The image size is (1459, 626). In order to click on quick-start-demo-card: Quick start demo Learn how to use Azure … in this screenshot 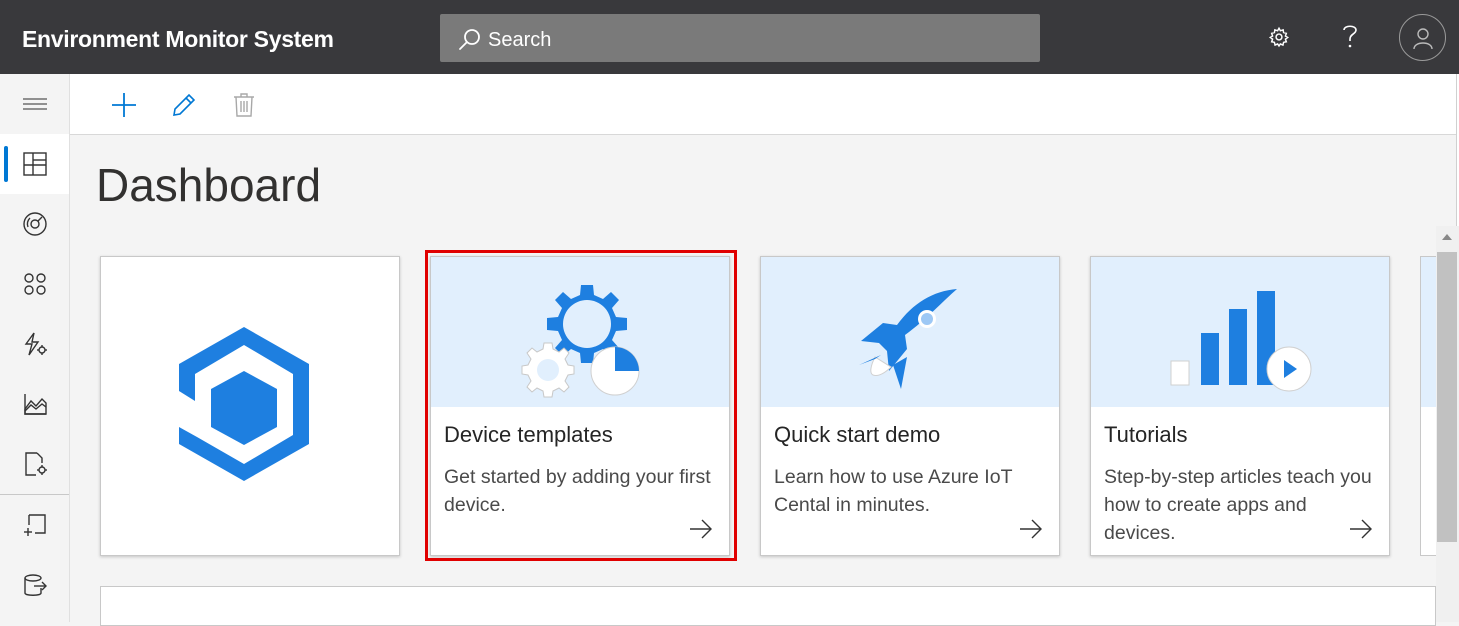, I will do `click(910, 406)`.